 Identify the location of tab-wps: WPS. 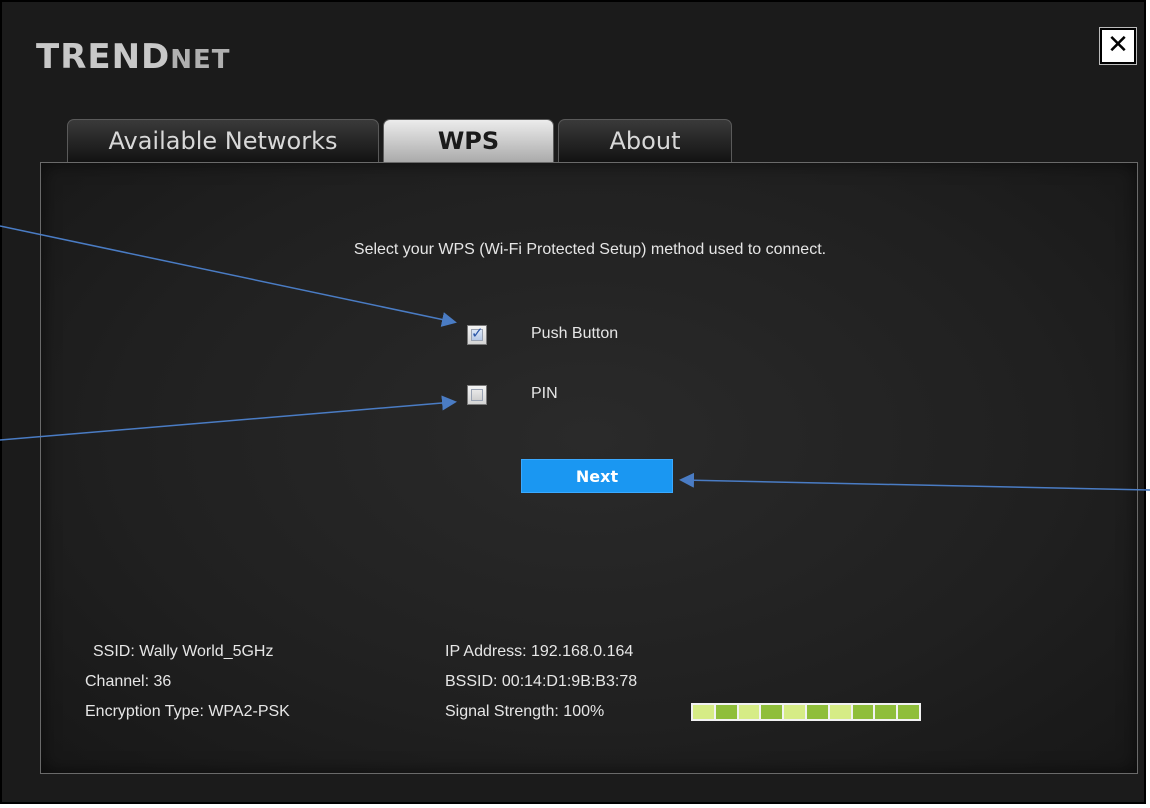
(468, 141).